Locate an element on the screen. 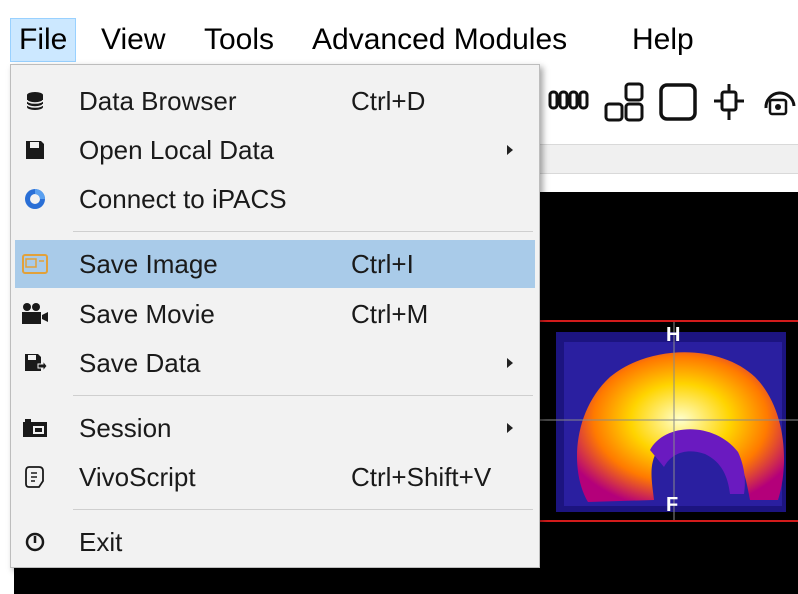  menu-item-shortcut: Ctrl+M is located at coordinates (390, 314).